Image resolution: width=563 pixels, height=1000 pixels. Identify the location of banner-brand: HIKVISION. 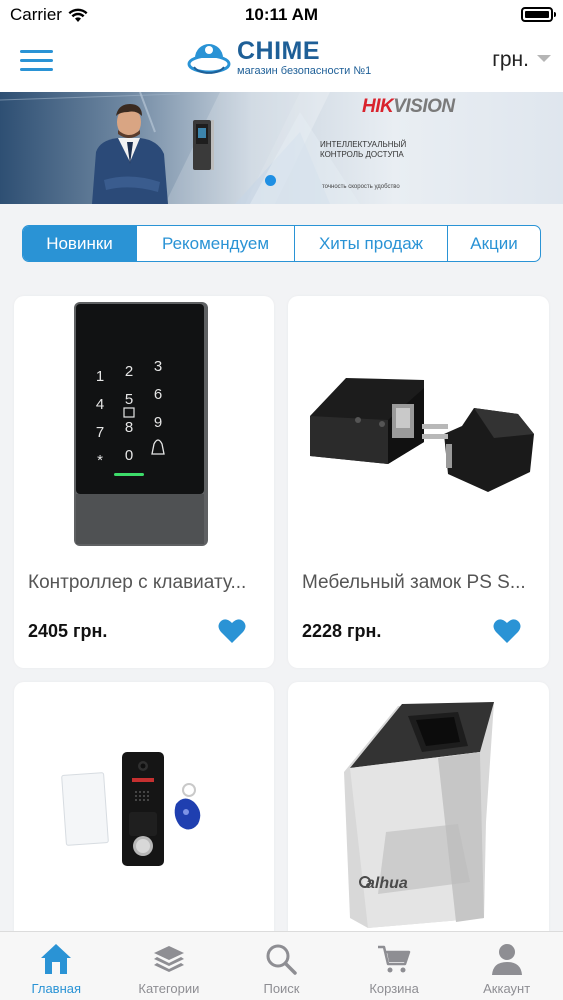
(408, 107).